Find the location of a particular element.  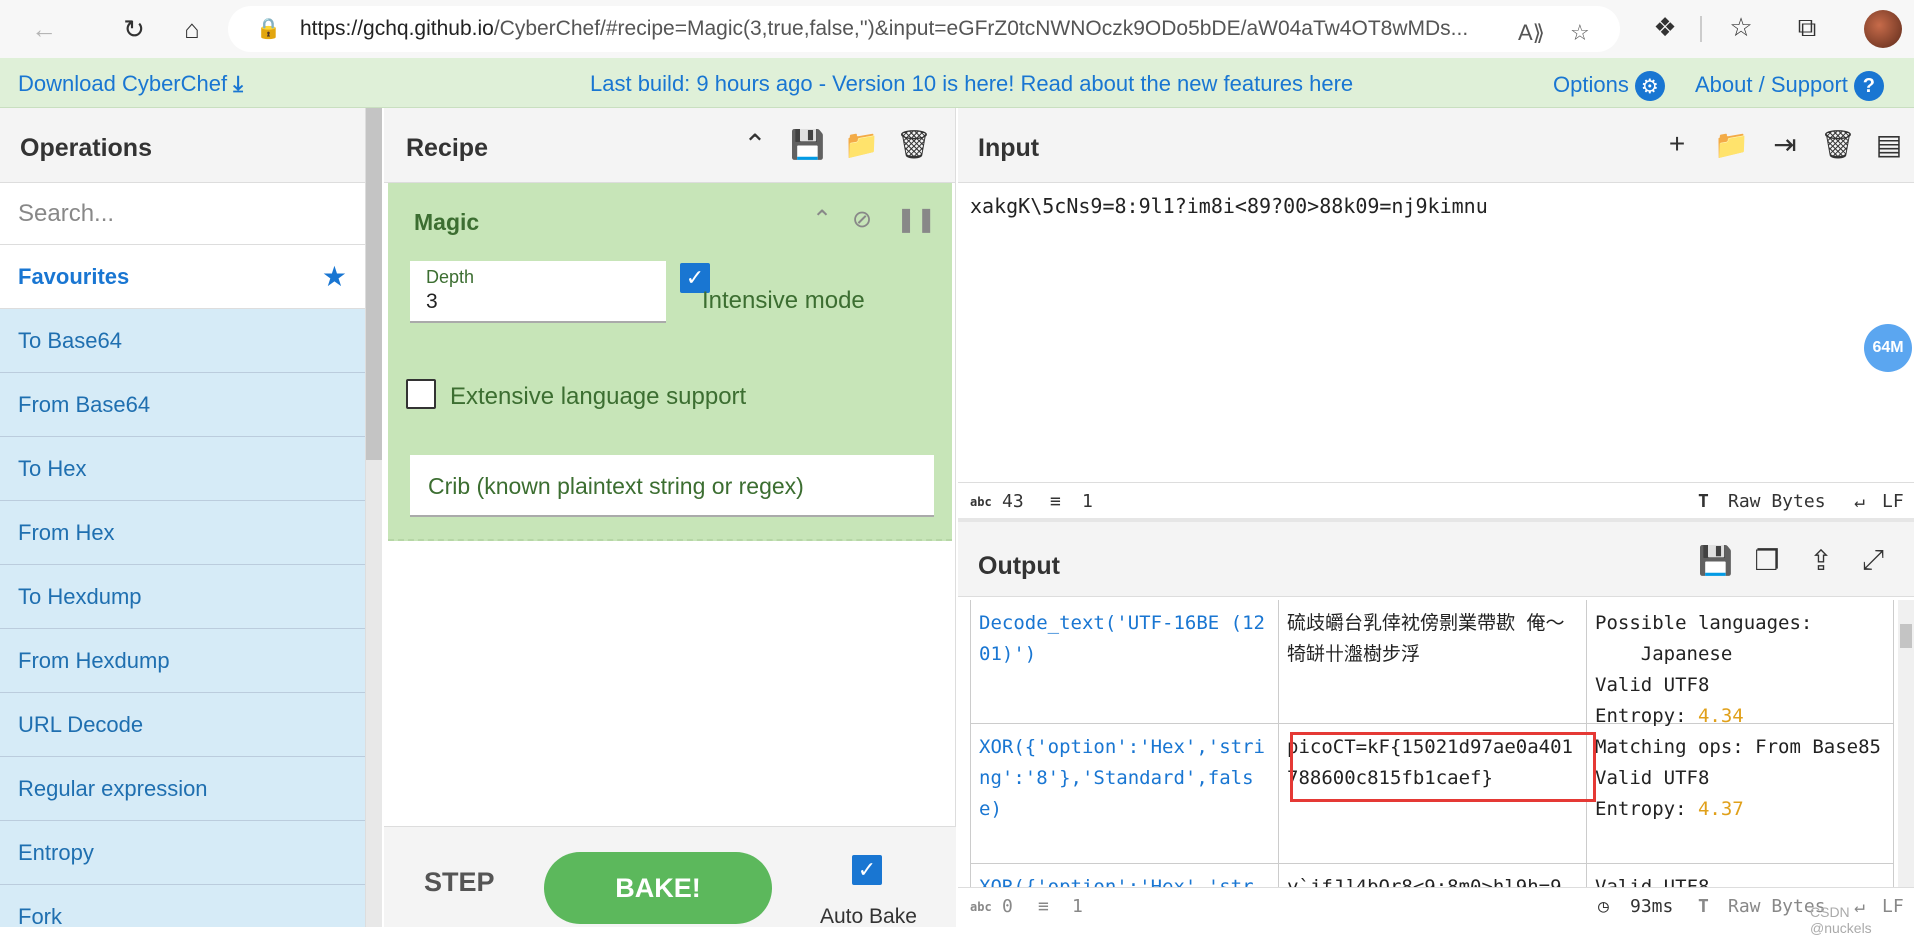

download-icon: ⤓ is located at coordinates (238, 83).